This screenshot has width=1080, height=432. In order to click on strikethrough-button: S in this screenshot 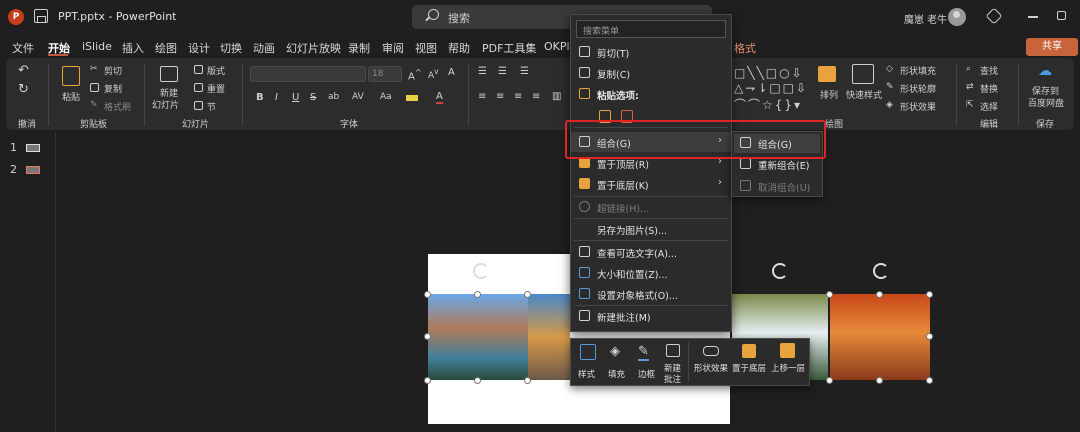, I will do `click(313, 97)`.